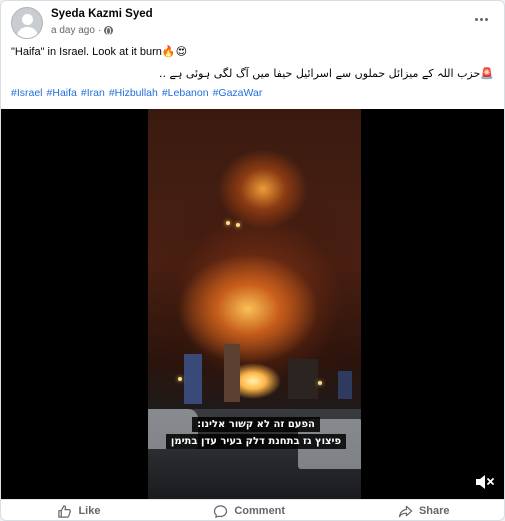 The width and height of the screenshot is (505, 521). What do you see at coordinates (65, 511) in the screenshot?
I see `thumbs-up-icon` at bounding box center [65, 511].